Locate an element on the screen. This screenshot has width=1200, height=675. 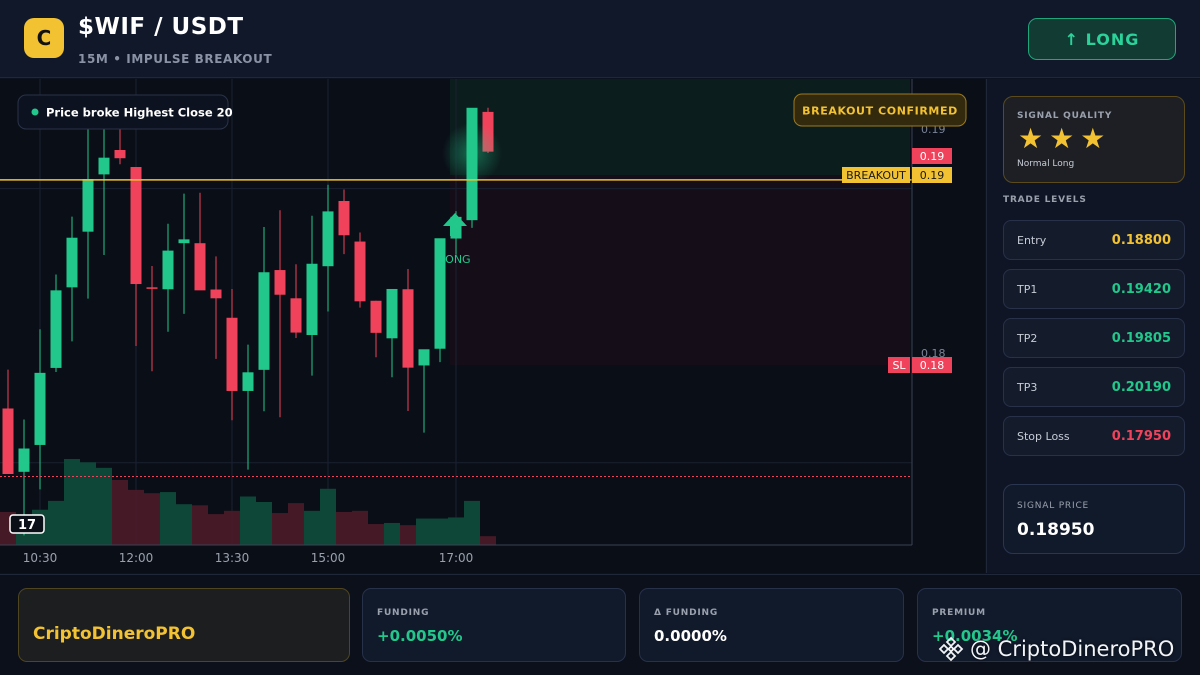
breakout-confirmed-text: BREAKOUT CONFIRMED is located at coordinates (880, 111).